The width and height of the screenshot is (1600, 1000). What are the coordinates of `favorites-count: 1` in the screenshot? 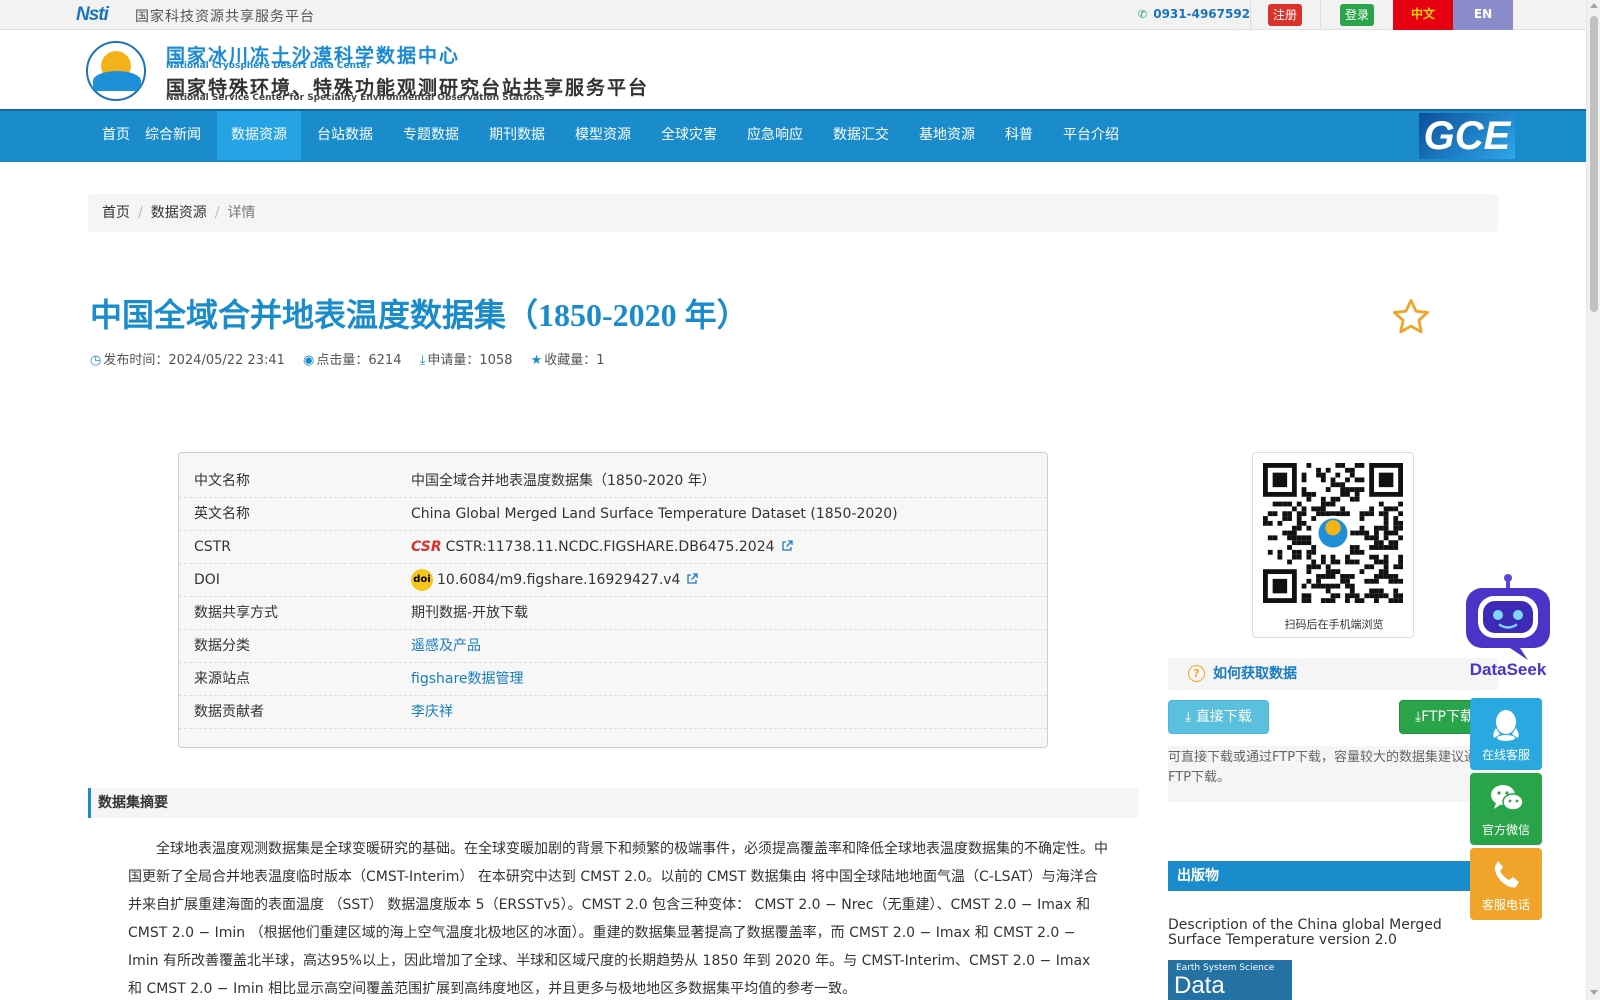 It's located at (600, 360).